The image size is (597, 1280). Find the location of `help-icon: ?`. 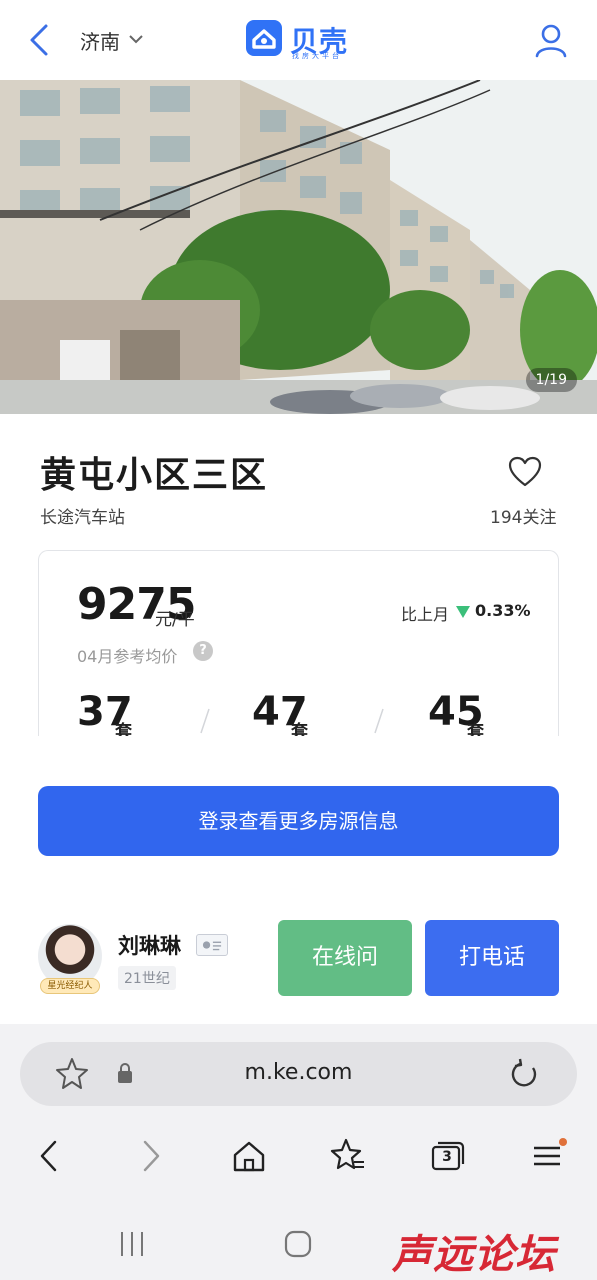

help-icon: ? is located at coordinates (203, 651).